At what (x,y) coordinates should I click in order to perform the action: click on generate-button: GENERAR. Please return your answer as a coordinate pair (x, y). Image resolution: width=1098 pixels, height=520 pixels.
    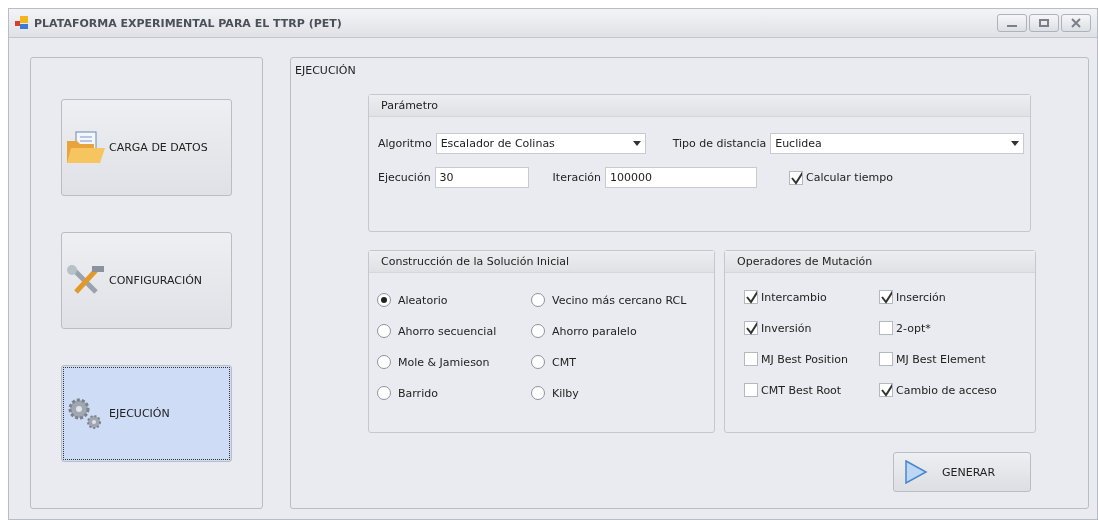
    Looking at the image, I should click on (962, 472).